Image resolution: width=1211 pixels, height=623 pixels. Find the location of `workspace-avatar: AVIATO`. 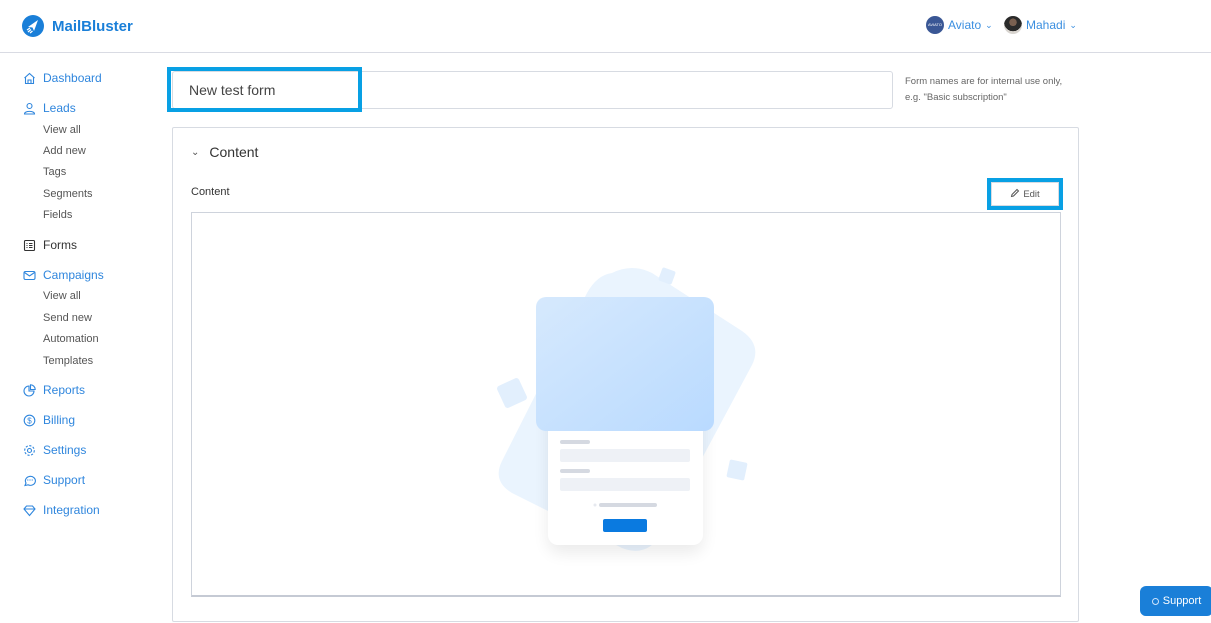

workspace-avatar: AVIATO is located at coordinates (935, 25).